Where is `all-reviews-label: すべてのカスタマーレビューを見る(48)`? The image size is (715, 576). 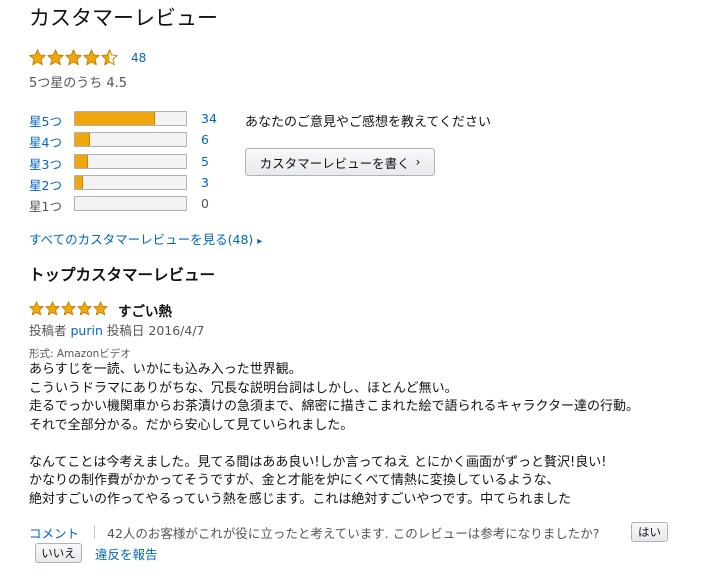
all-reviews-label: すべてのカスタマーレビューを見る(48) is located at coordinates (141, 239).